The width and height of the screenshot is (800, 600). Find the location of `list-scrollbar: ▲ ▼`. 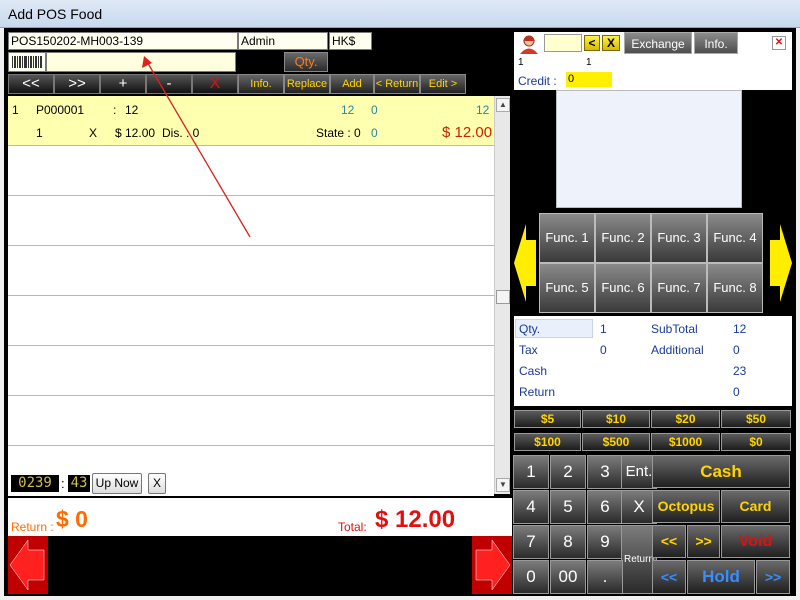

list-scrollbar: ▲ ▼ is located at coordinates (502, 295).